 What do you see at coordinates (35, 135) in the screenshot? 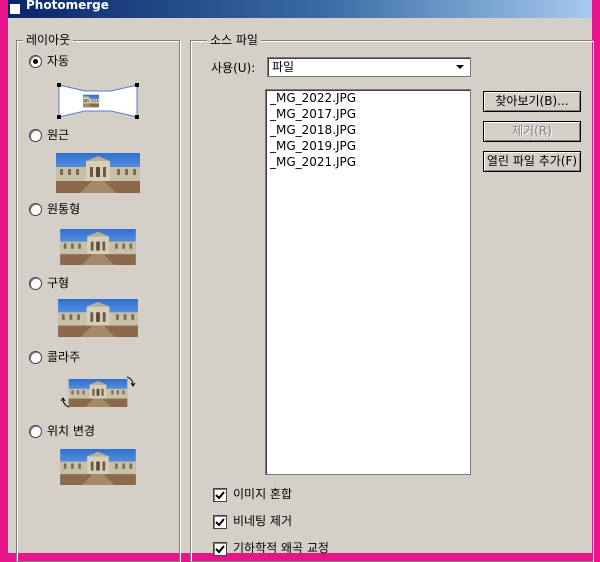
I see `radio-perspective` at bounding box center [35, 135].